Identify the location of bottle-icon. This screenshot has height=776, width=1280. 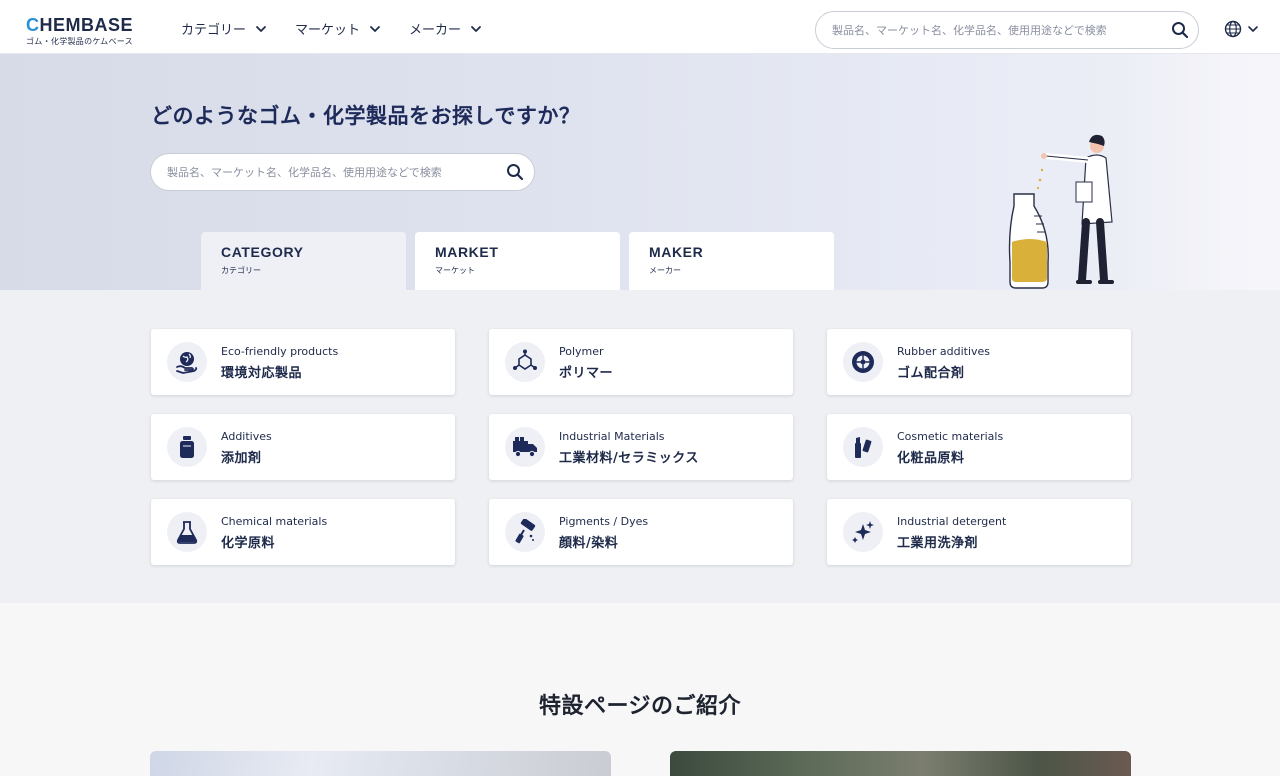
(187, 447).